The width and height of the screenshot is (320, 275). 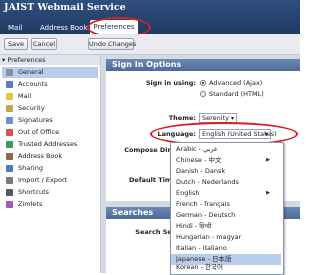 I want to click on sidebar-item-label: Trusted Addresses, so click(x=48, y=144).